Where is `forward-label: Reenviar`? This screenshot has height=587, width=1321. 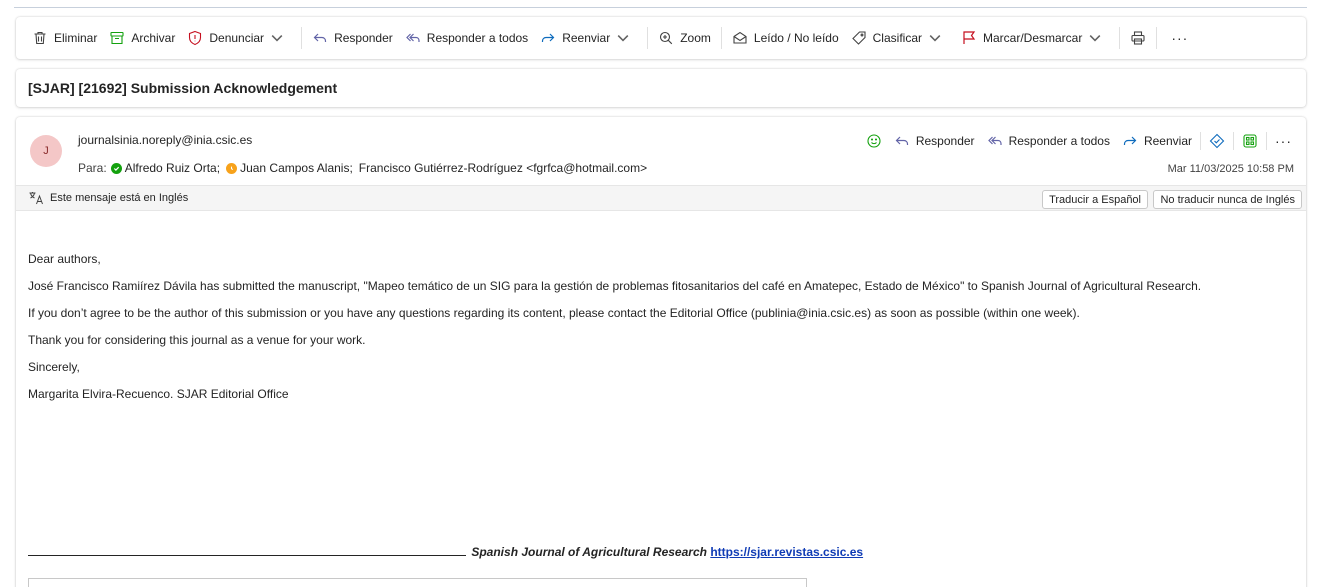 forward-label: Reenviar is located at coordinates (586, 38).